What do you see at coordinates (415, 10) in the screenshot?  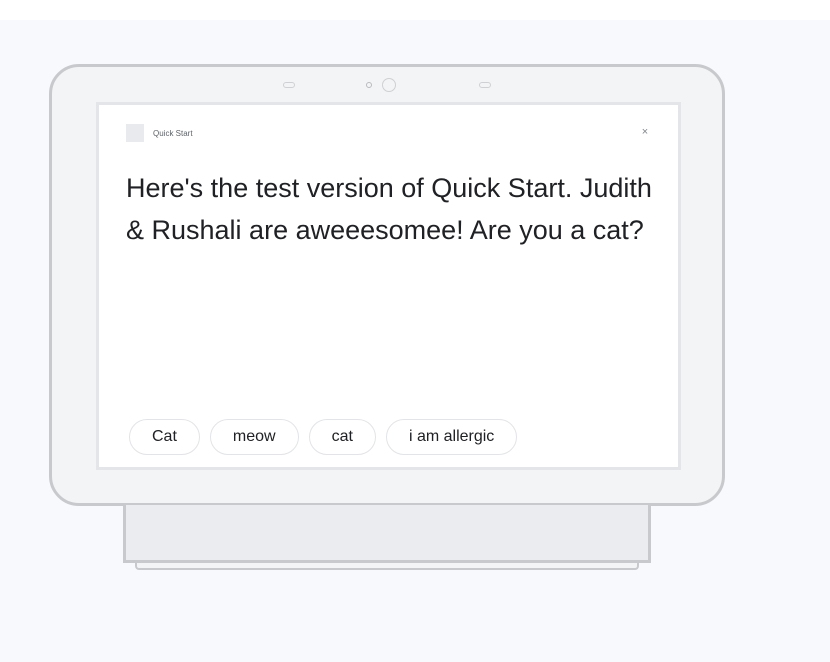 I see `top-strip` at bounding box center [415, 10].